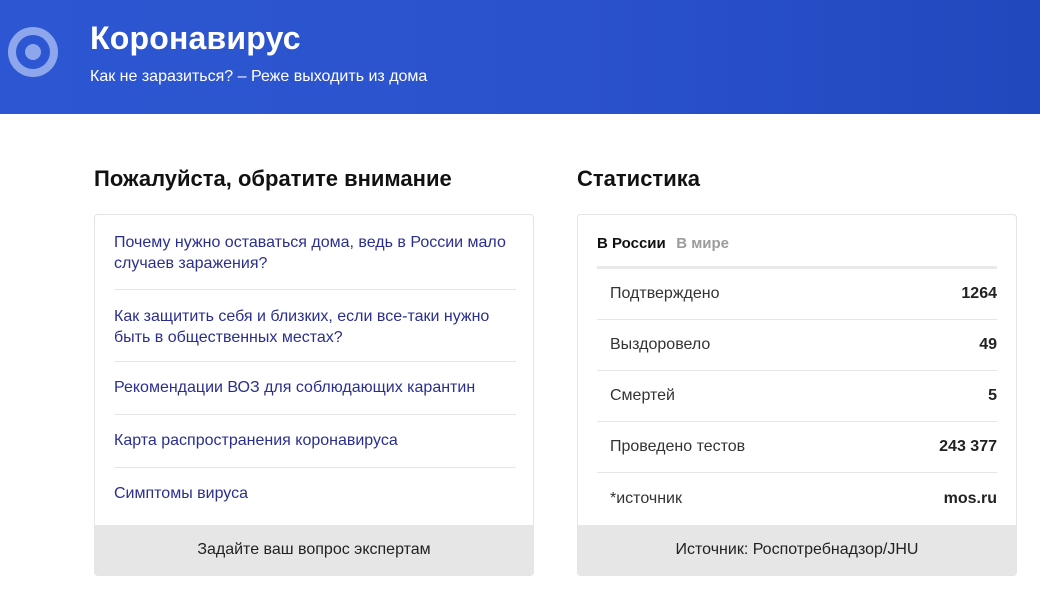  What do you see at coordinates (315, 496) in the screenshot?
I see `info-link-symptoms: Симптомы вируса` at bounding box center [315, 496].